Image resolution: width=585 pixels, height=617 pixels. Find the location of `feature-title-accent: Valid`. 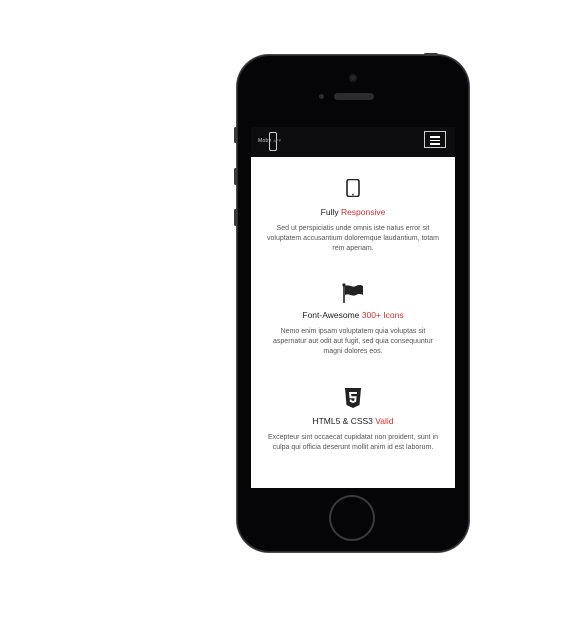

feature-title-accent: Valid is located at coordinates (384, 421).